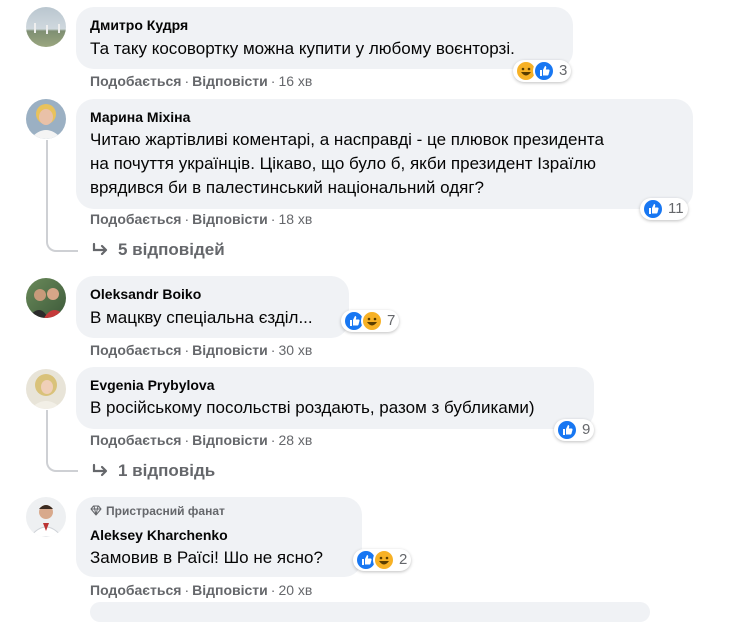  I want to click on diamond-icon, so click(96, 510).